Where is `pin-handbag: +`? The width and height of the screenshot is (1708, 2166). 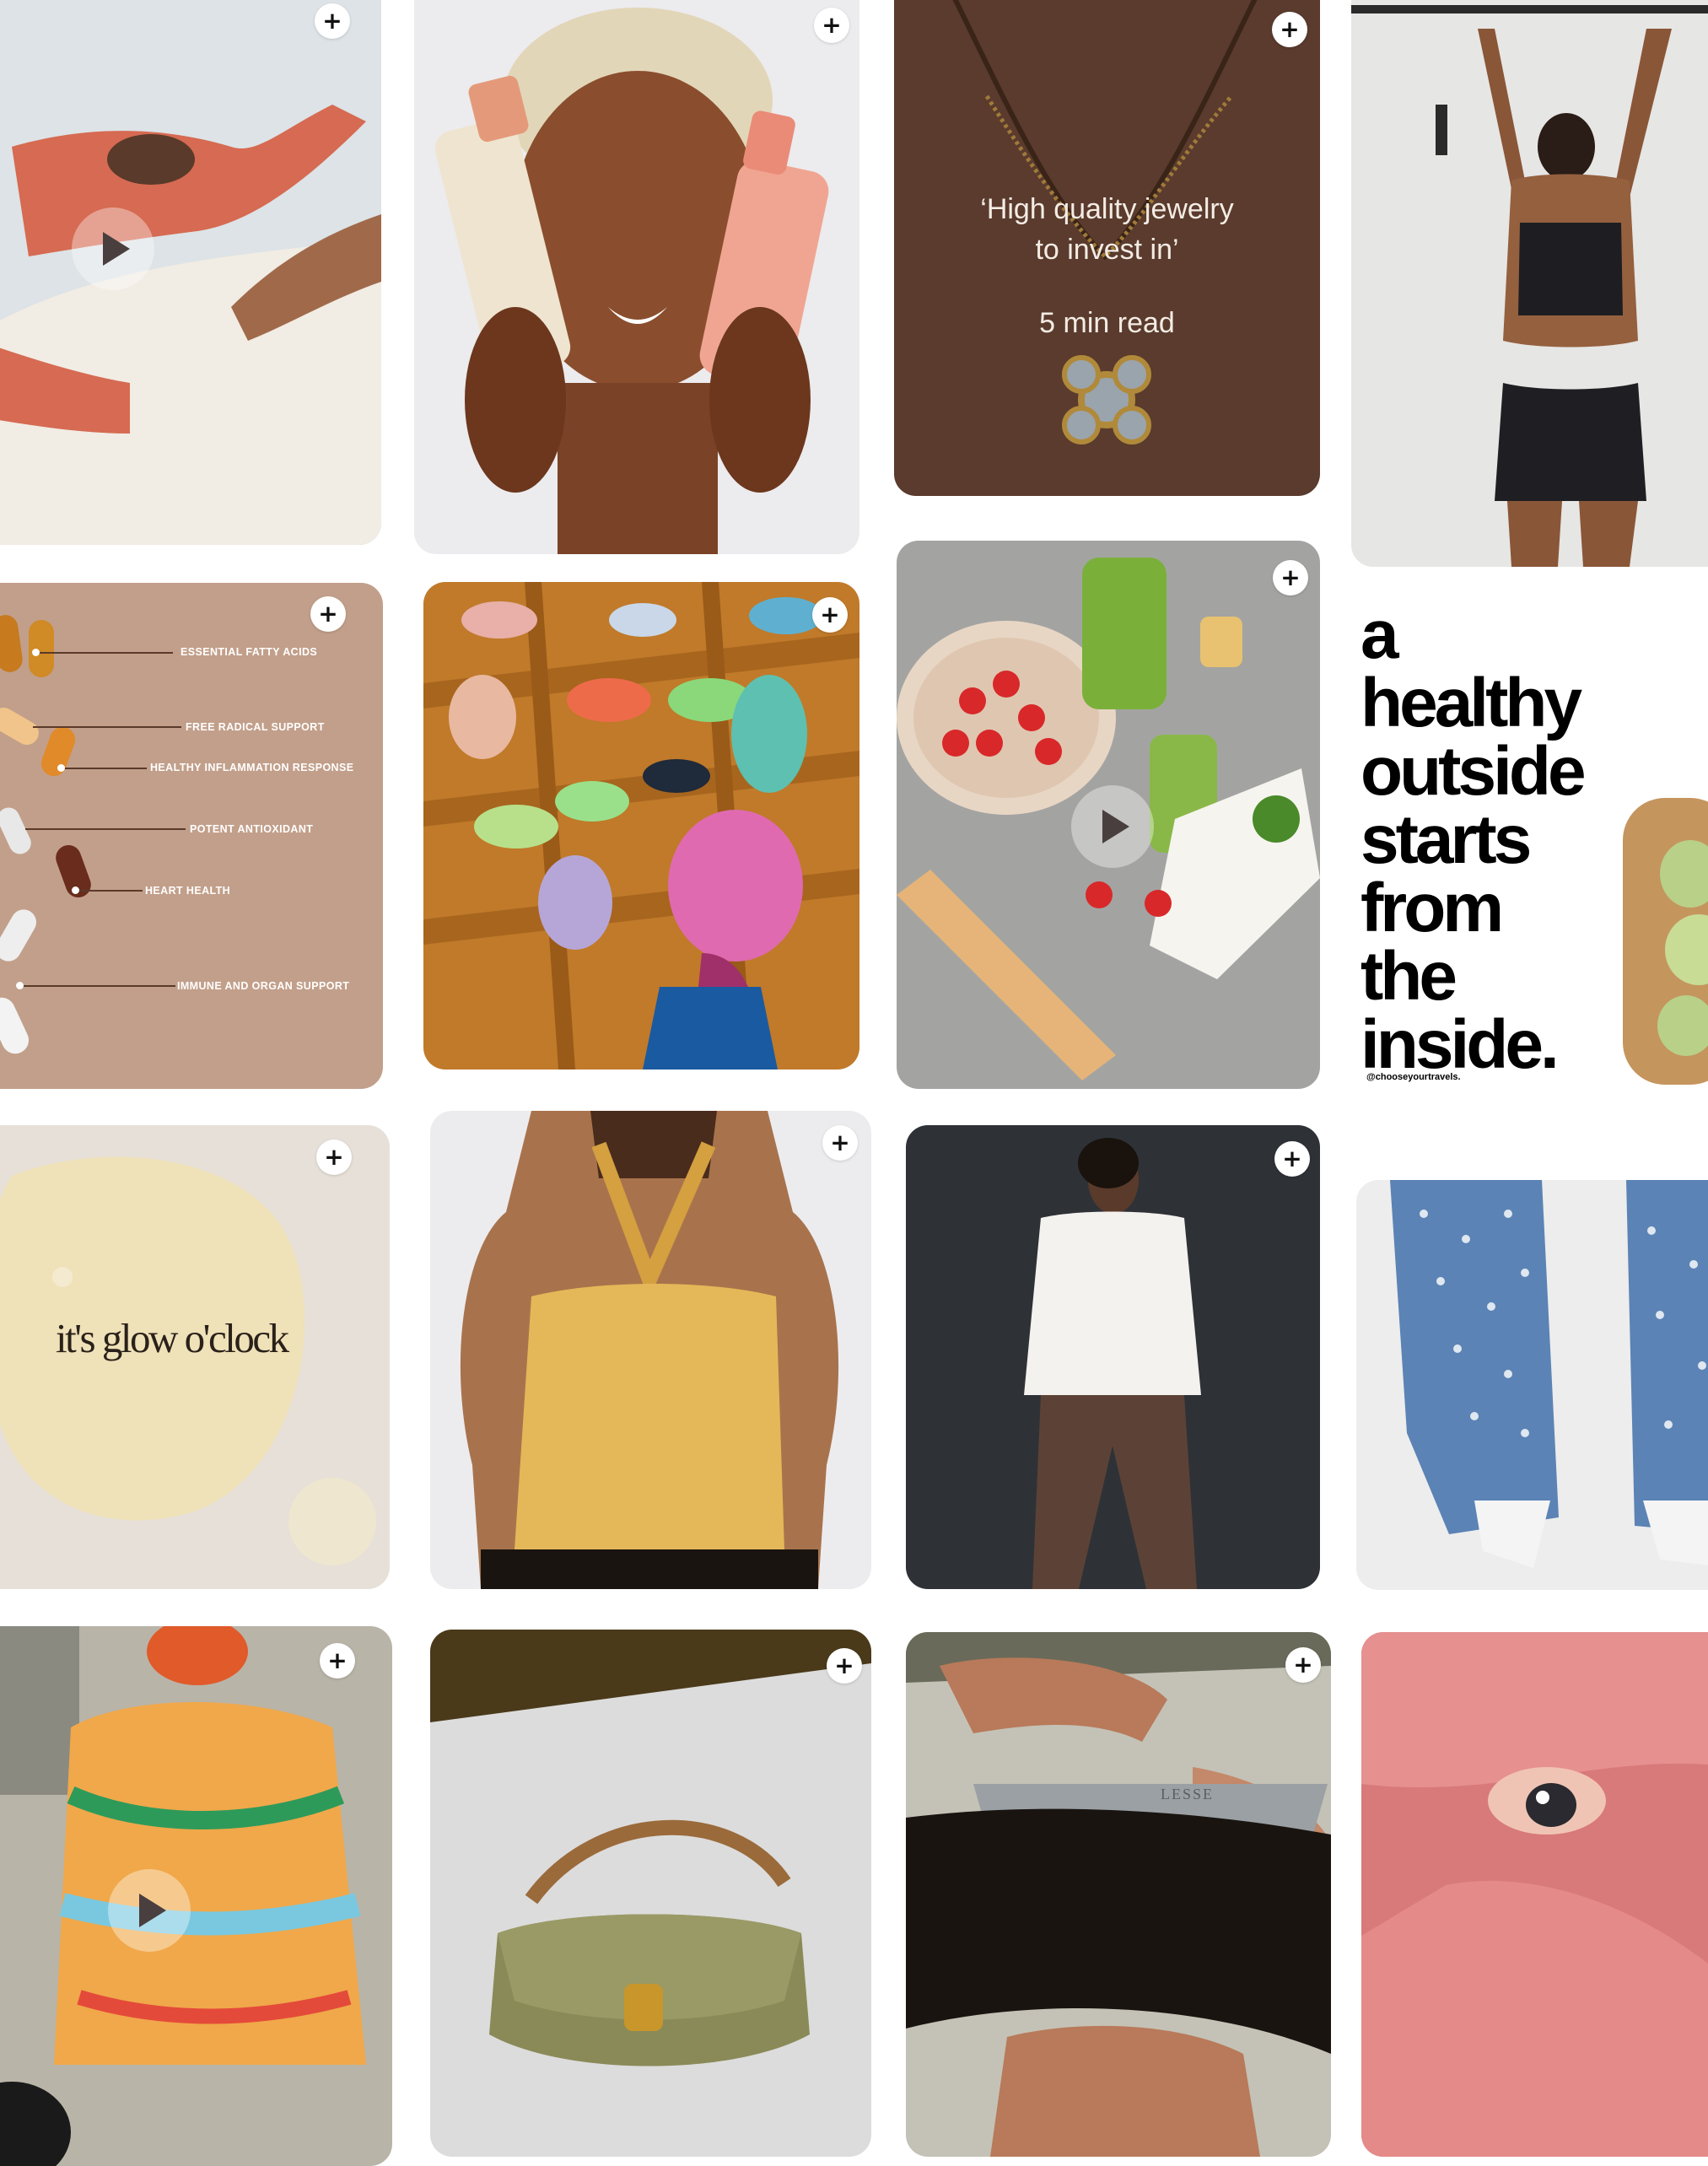 pin-handbag: + is located at coordinates (650, 1893).